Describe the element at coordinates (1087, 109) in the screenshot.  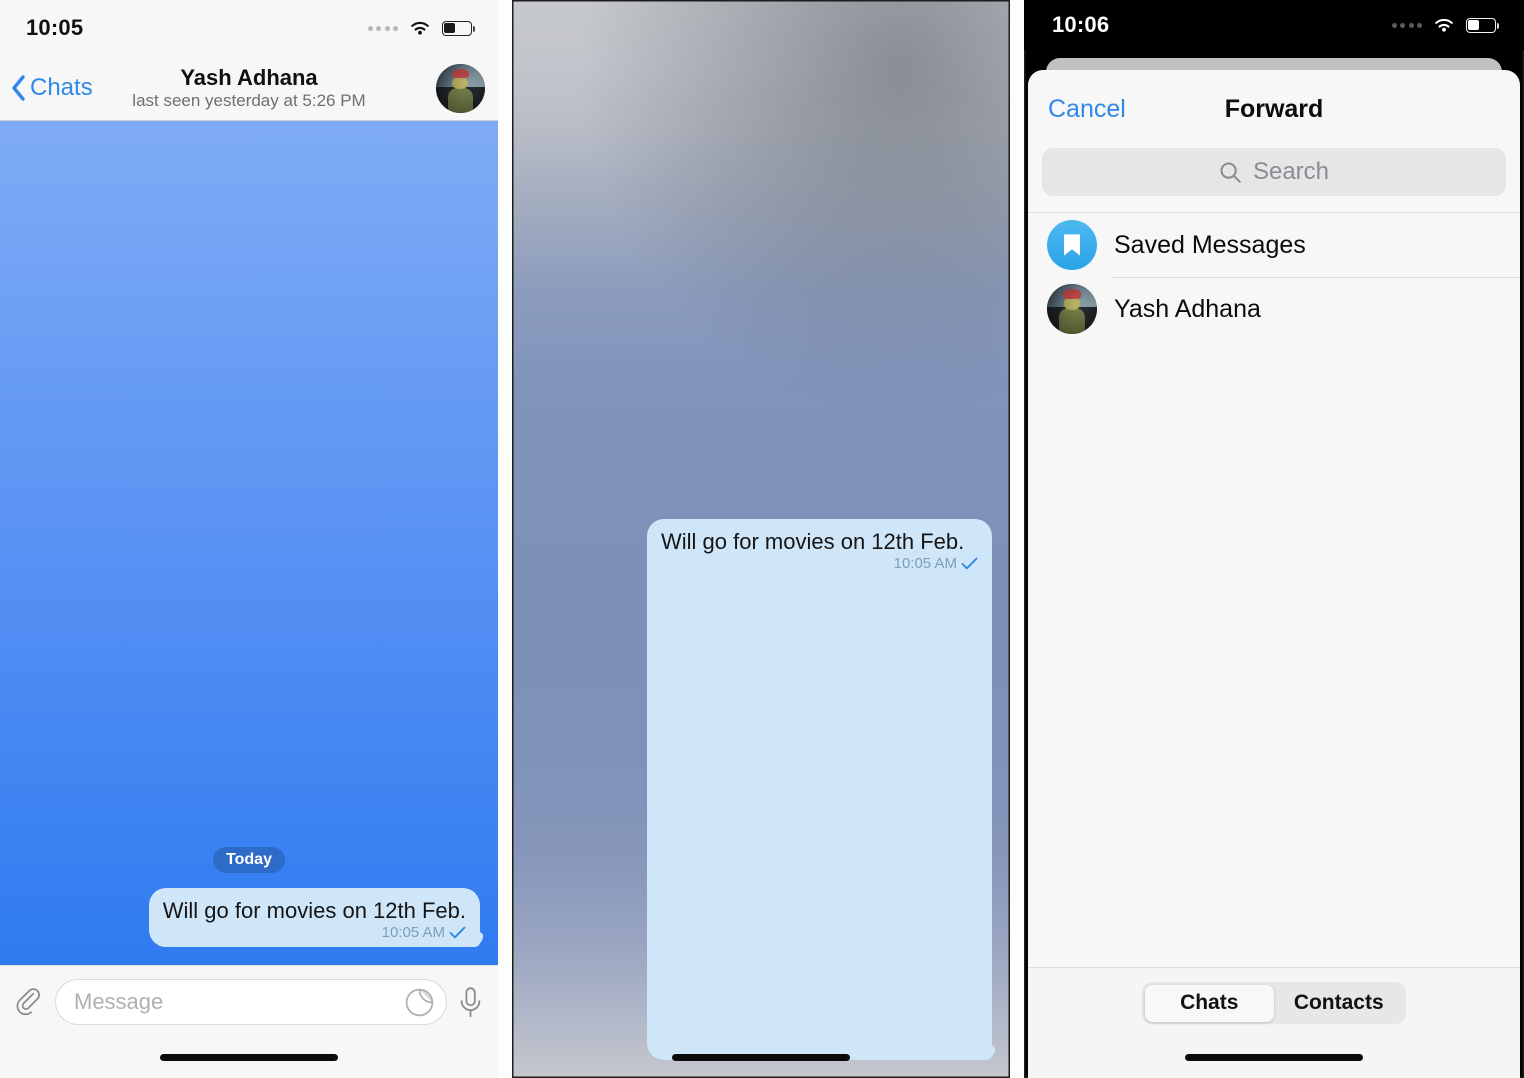
I see `cancel-button: Cancel` at that location.